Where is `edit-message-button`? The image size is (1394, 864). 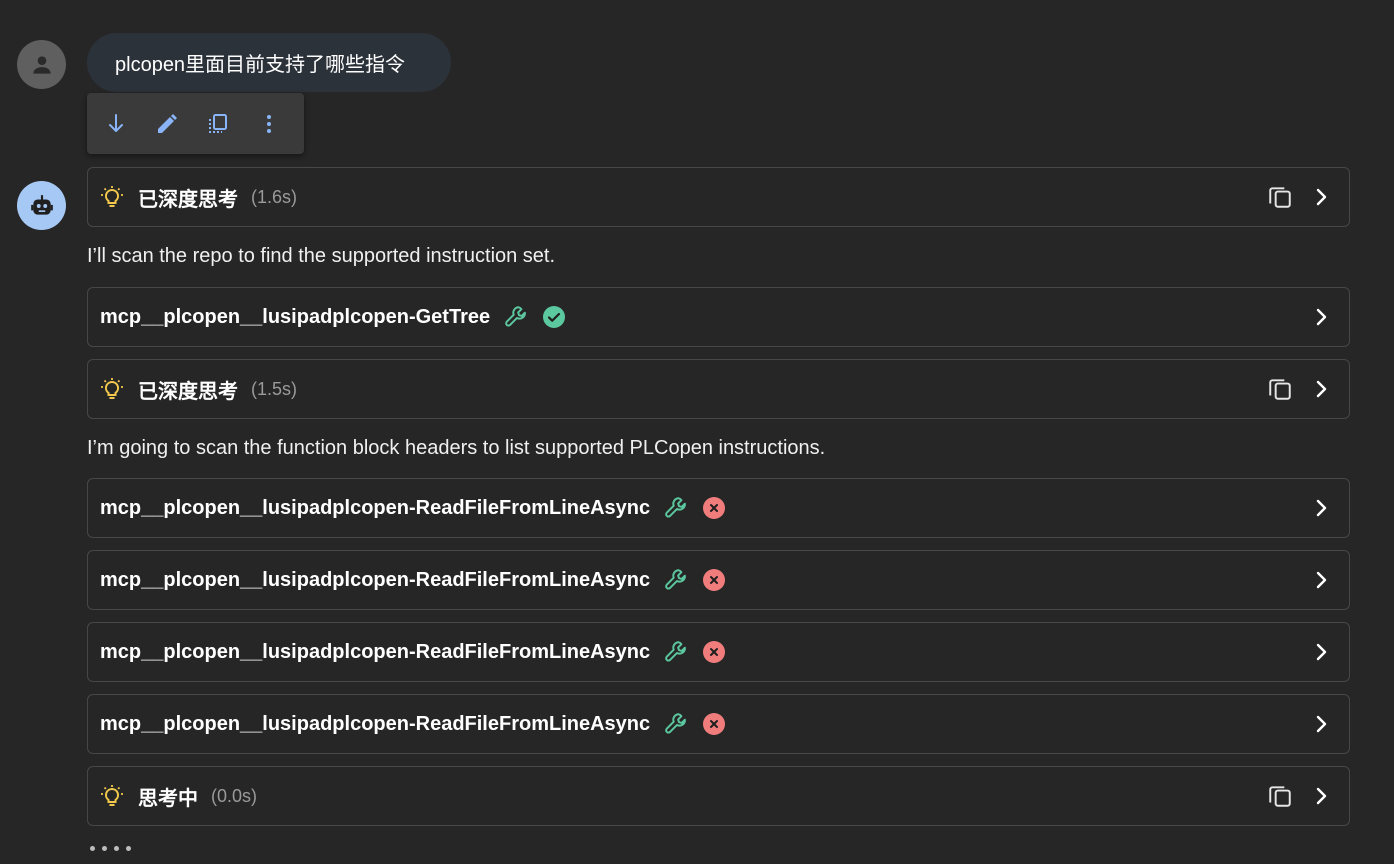 edit-message-button is located at coordinates (176, 124).